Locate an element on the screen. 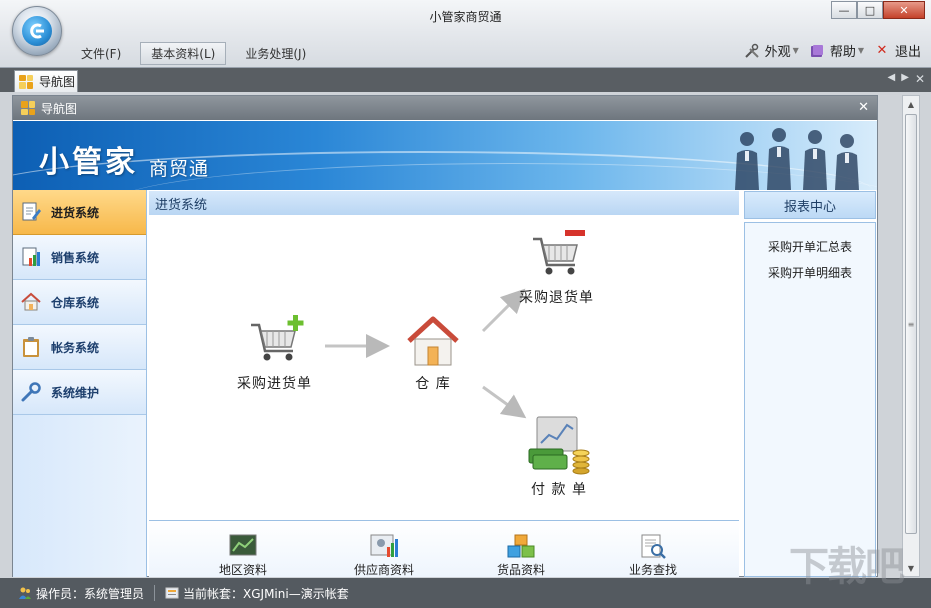  panel-title: 进货系统 is located at coordinates (444, 203).